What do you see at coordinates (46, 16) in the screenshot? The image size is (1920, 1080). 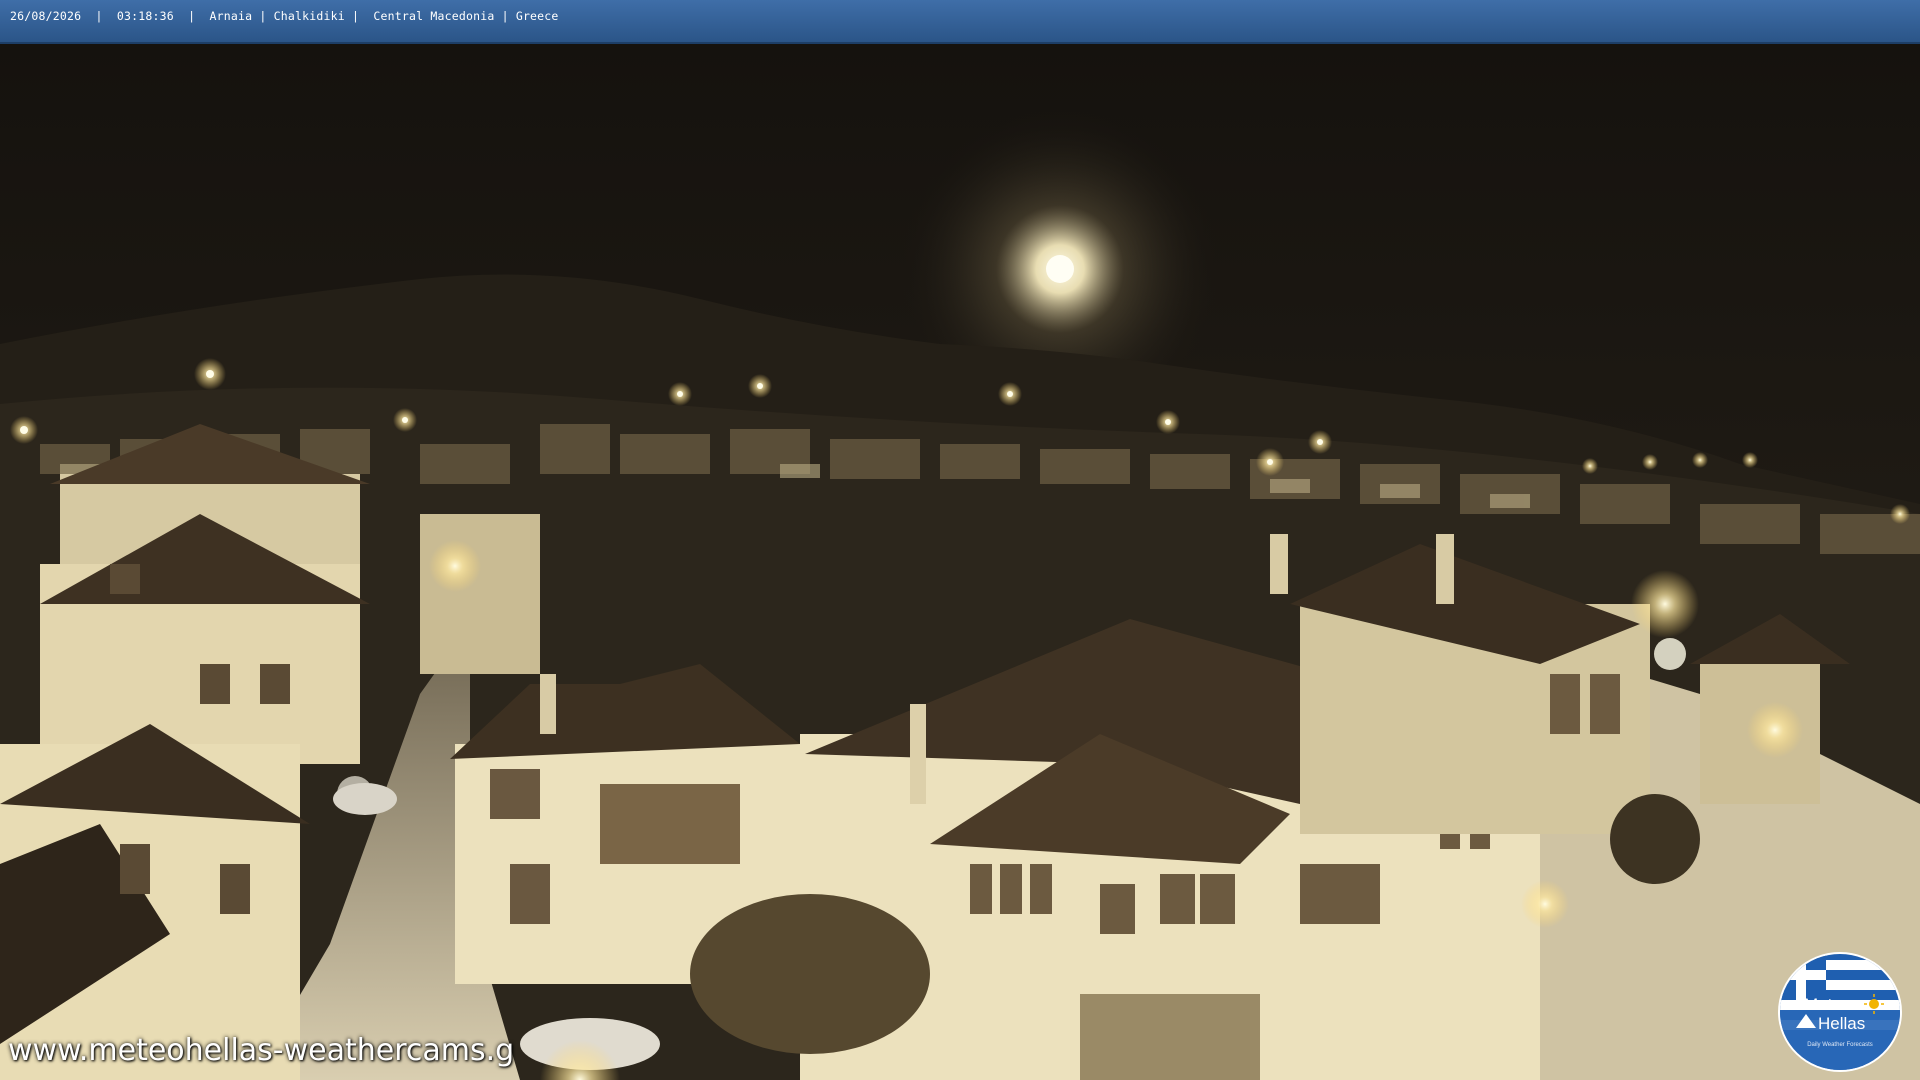 I see `date-label: 26/08/2026` at bounding box center [46, 16].